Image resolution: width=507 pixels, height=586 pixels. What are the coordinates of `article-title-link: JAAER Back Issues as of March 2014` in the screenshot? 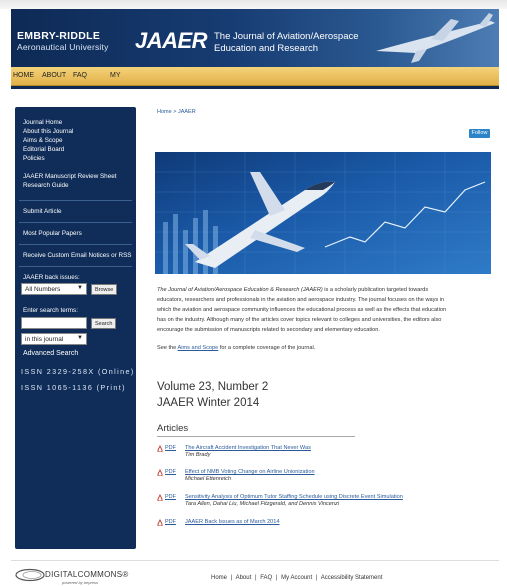 It's located at (232, 522).